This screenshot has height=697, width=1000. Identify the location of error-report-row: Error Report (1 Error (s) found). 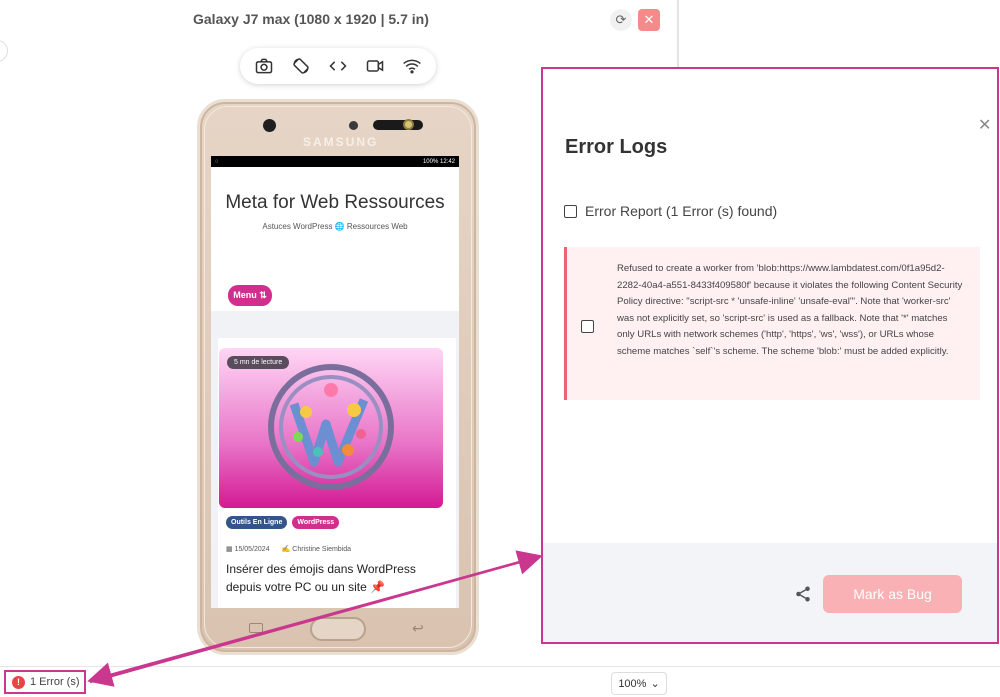
(670, 211).